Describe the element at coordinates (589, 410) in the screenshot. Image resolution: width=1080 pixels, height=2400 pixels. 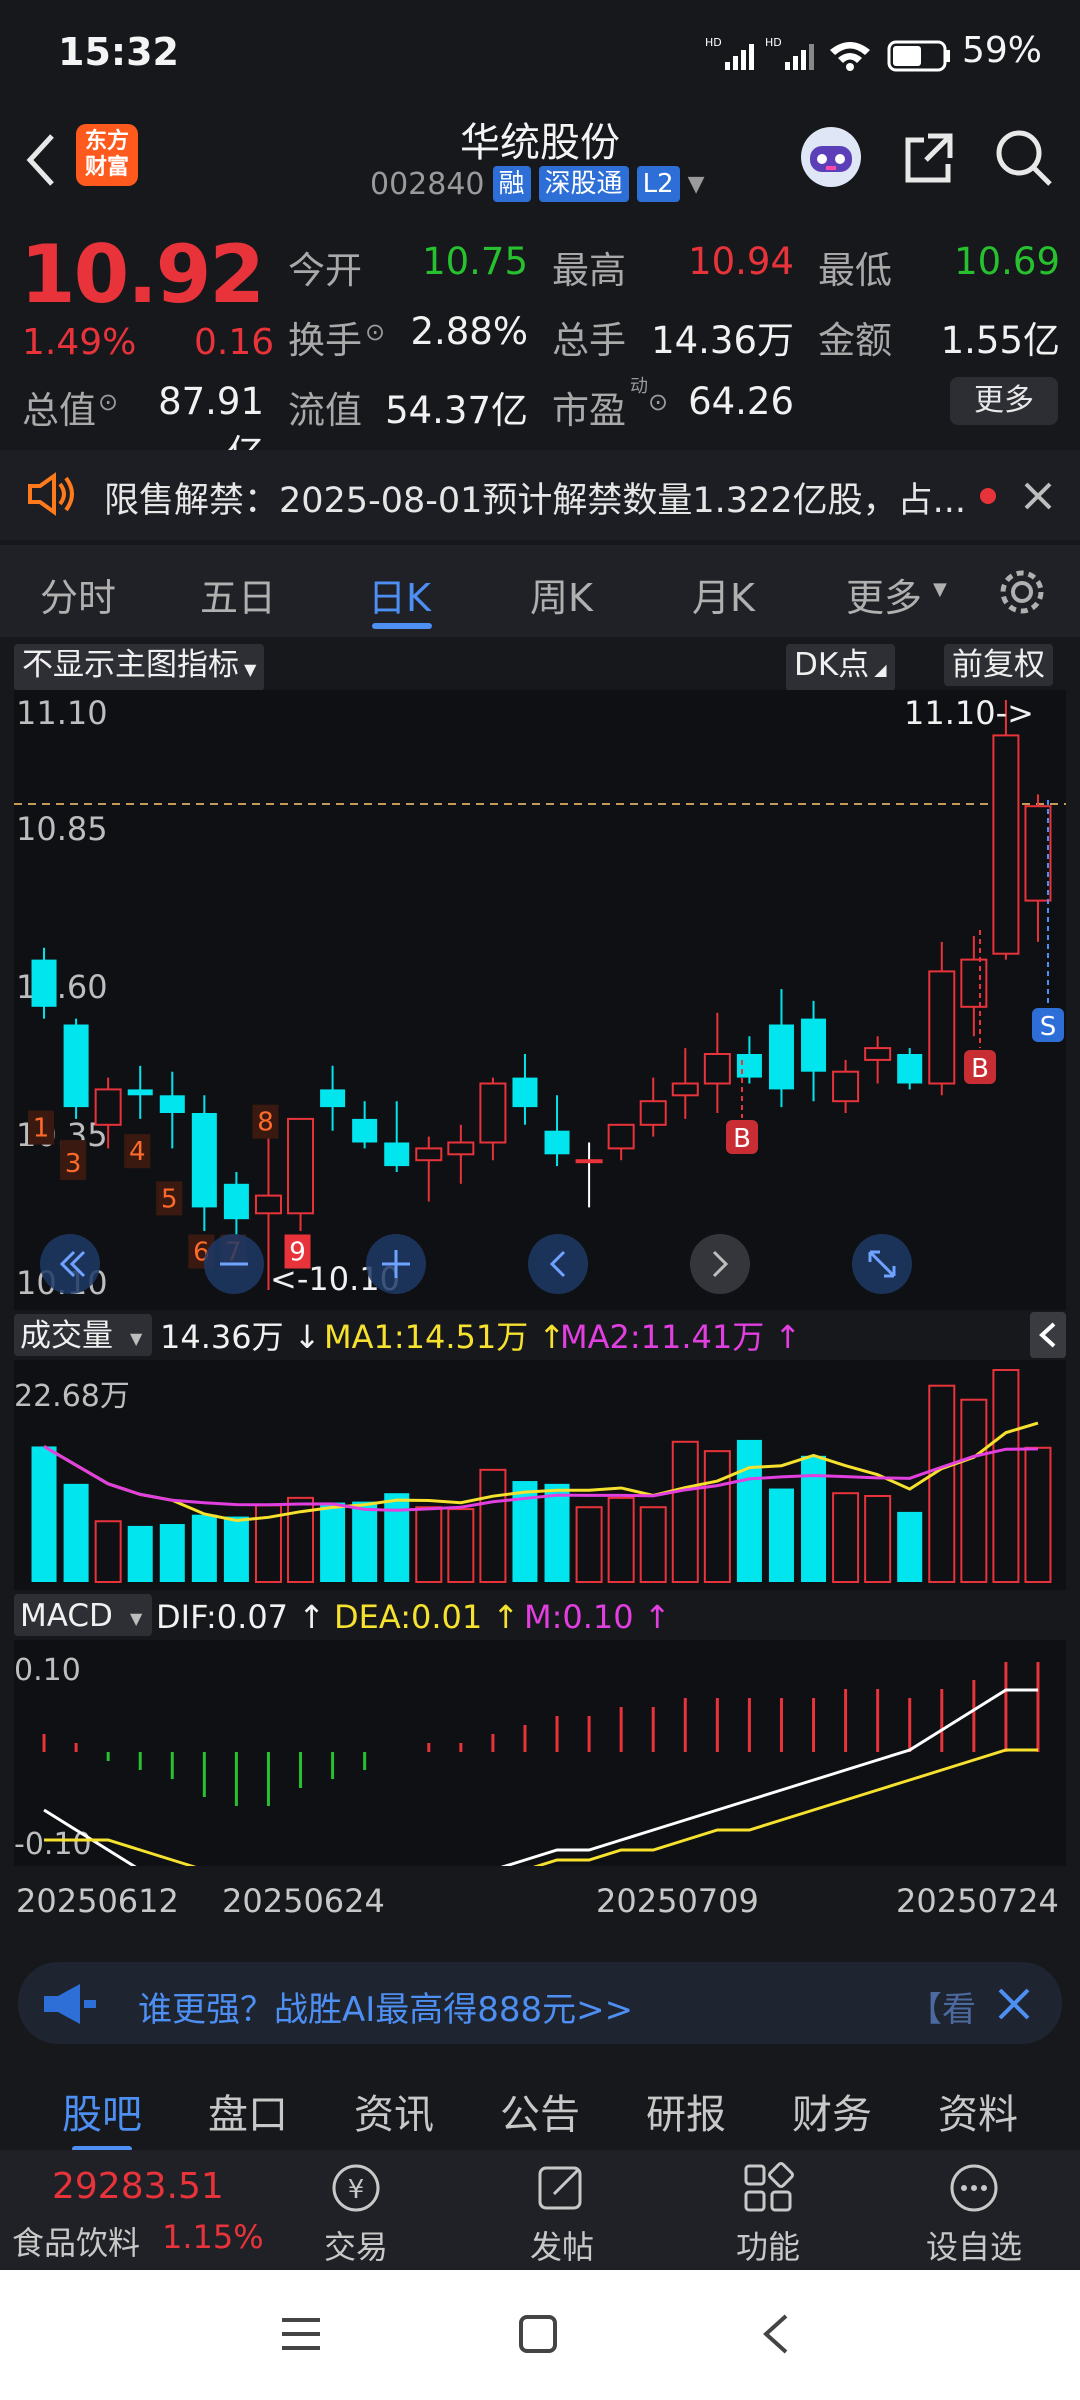
I see `pe-label: 市盈` at that location.